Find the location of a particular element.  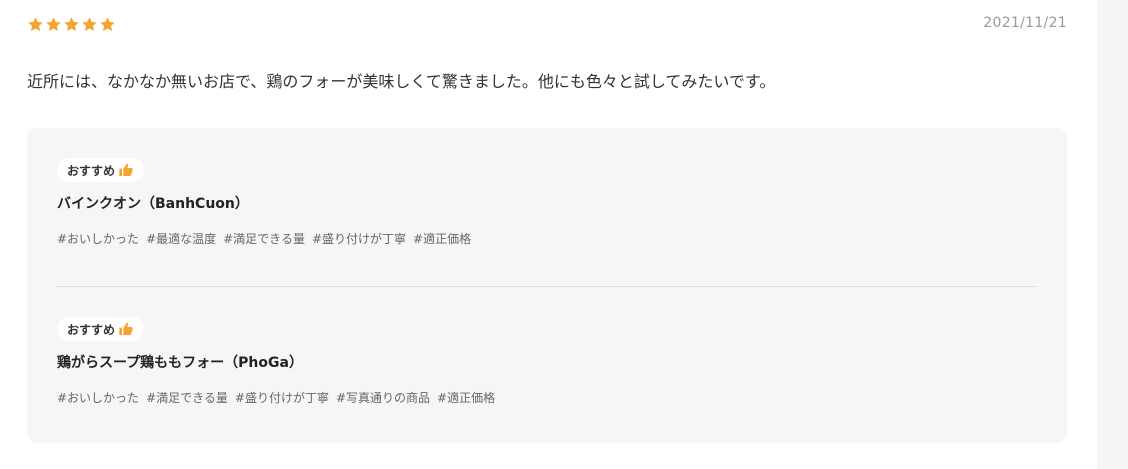

tag: #写真通りの商品 is located at coordinates (383, 398).